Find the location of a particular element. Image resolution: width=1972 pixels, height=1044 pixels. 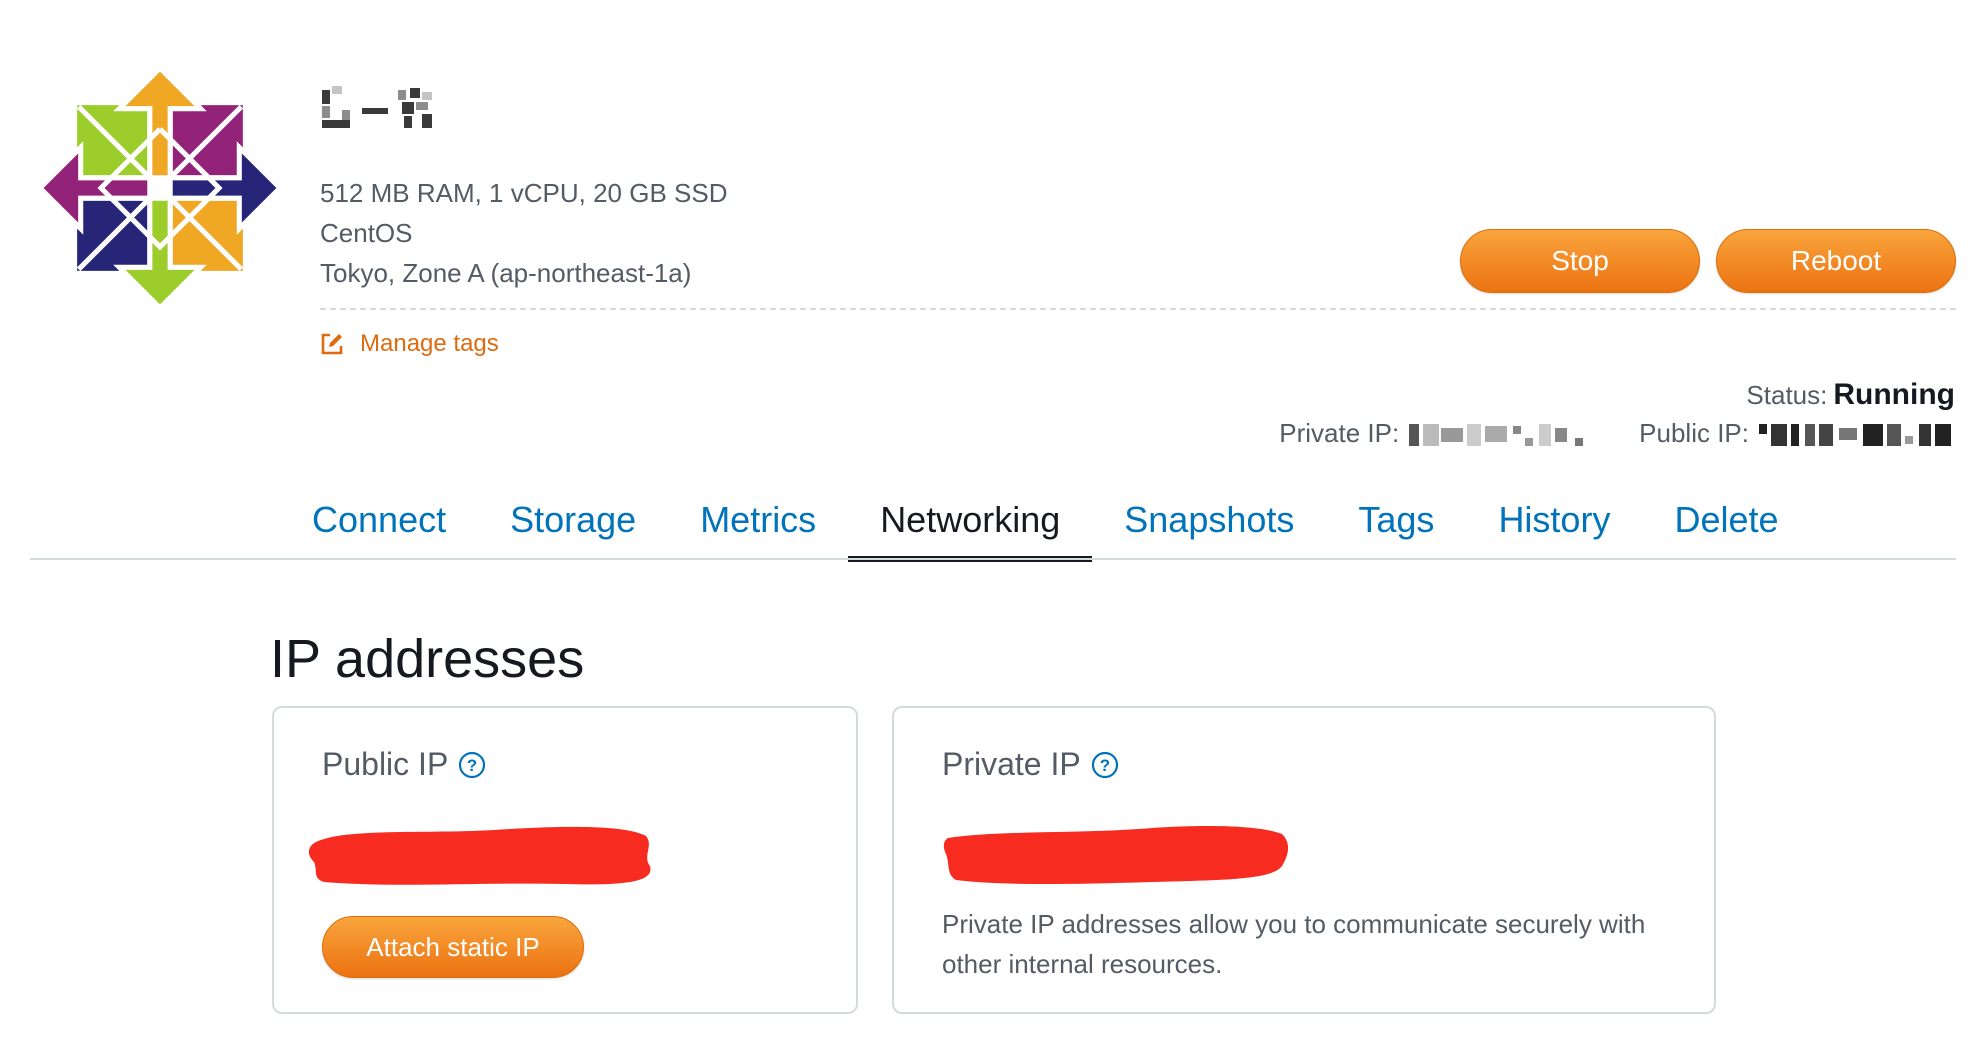

tab-delete: Delete is located at coordinates (1726, 525).